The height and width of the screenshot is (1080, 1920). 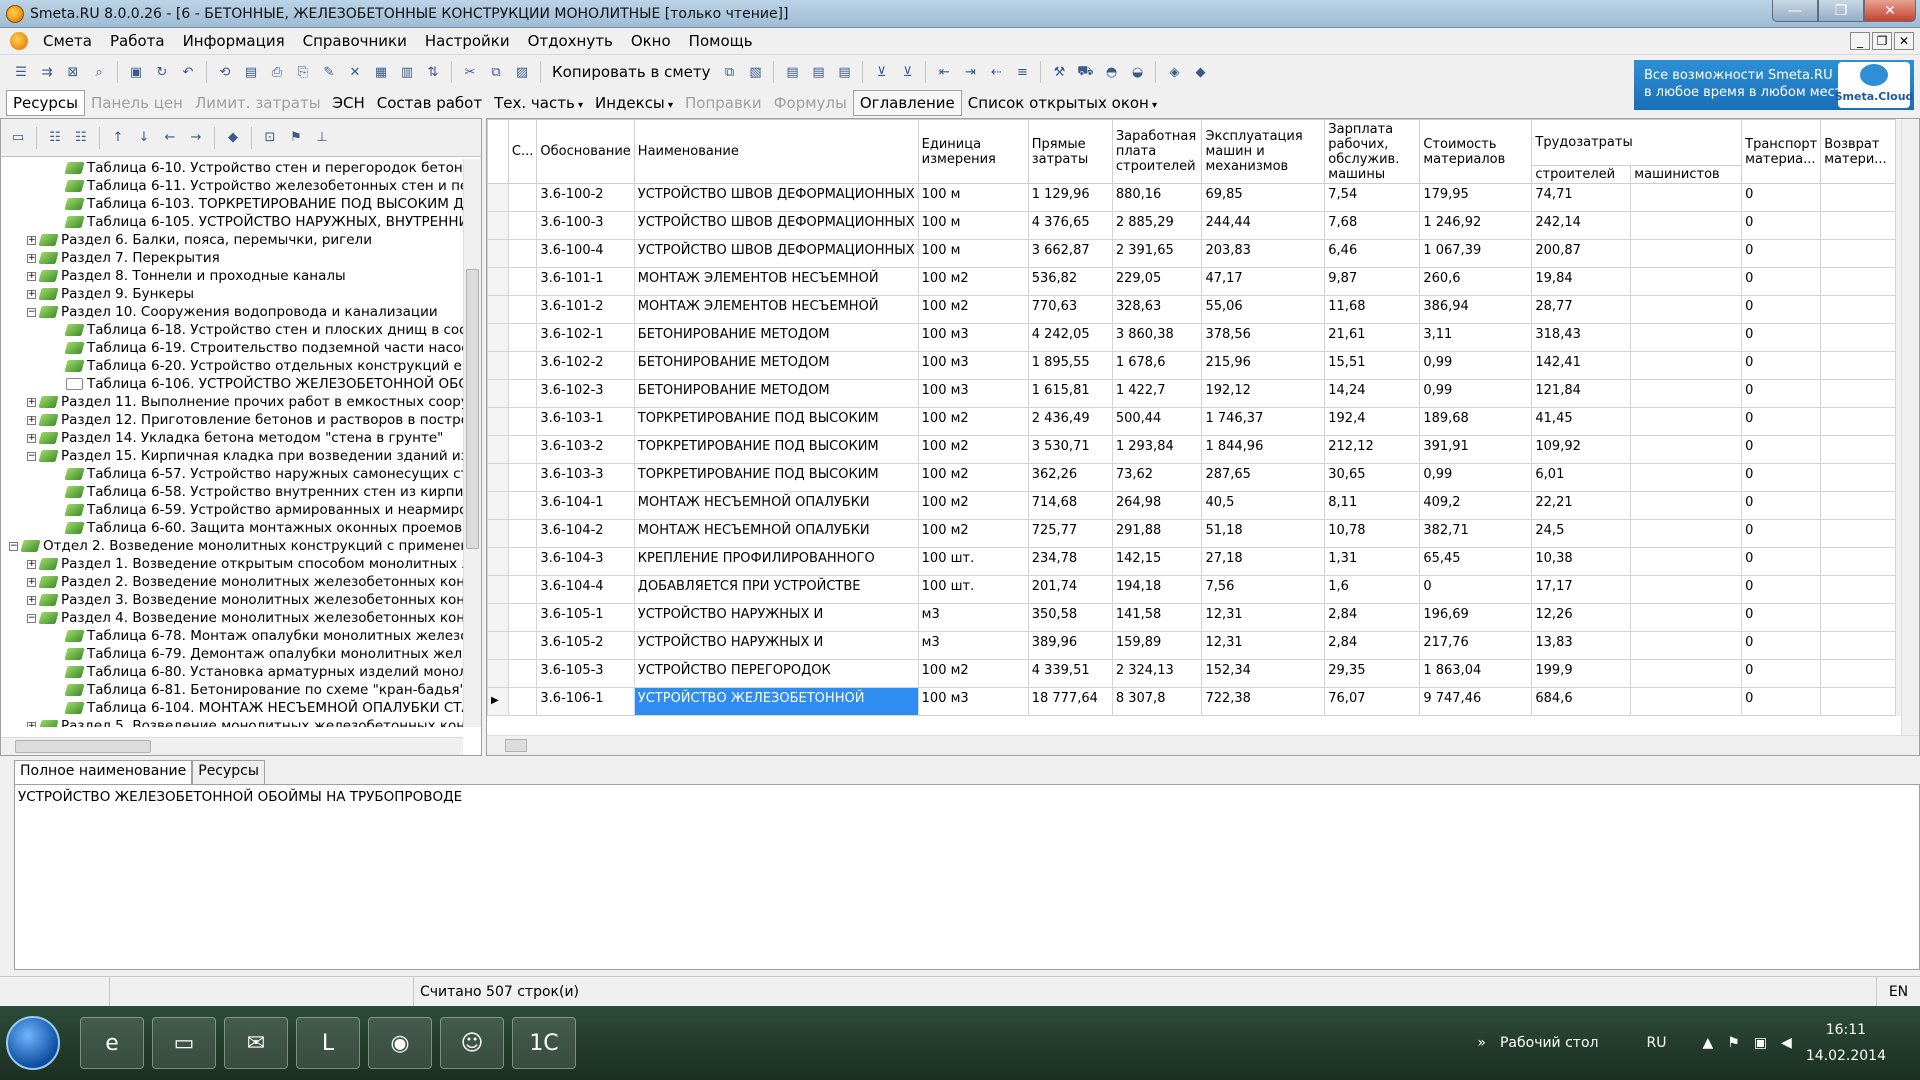 I want to click on cell-direct: 714,68, so click(x=1070, y=505).